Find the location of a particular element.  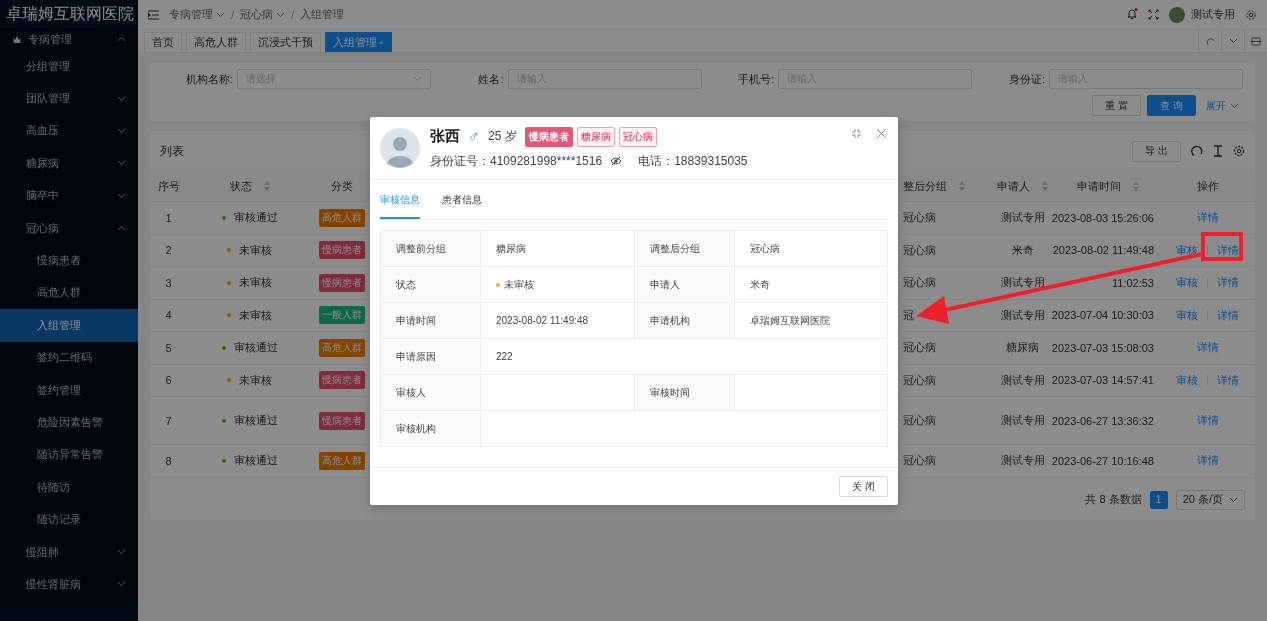

dialog-tab: 审核信息 is located at coordinates (400, 206).